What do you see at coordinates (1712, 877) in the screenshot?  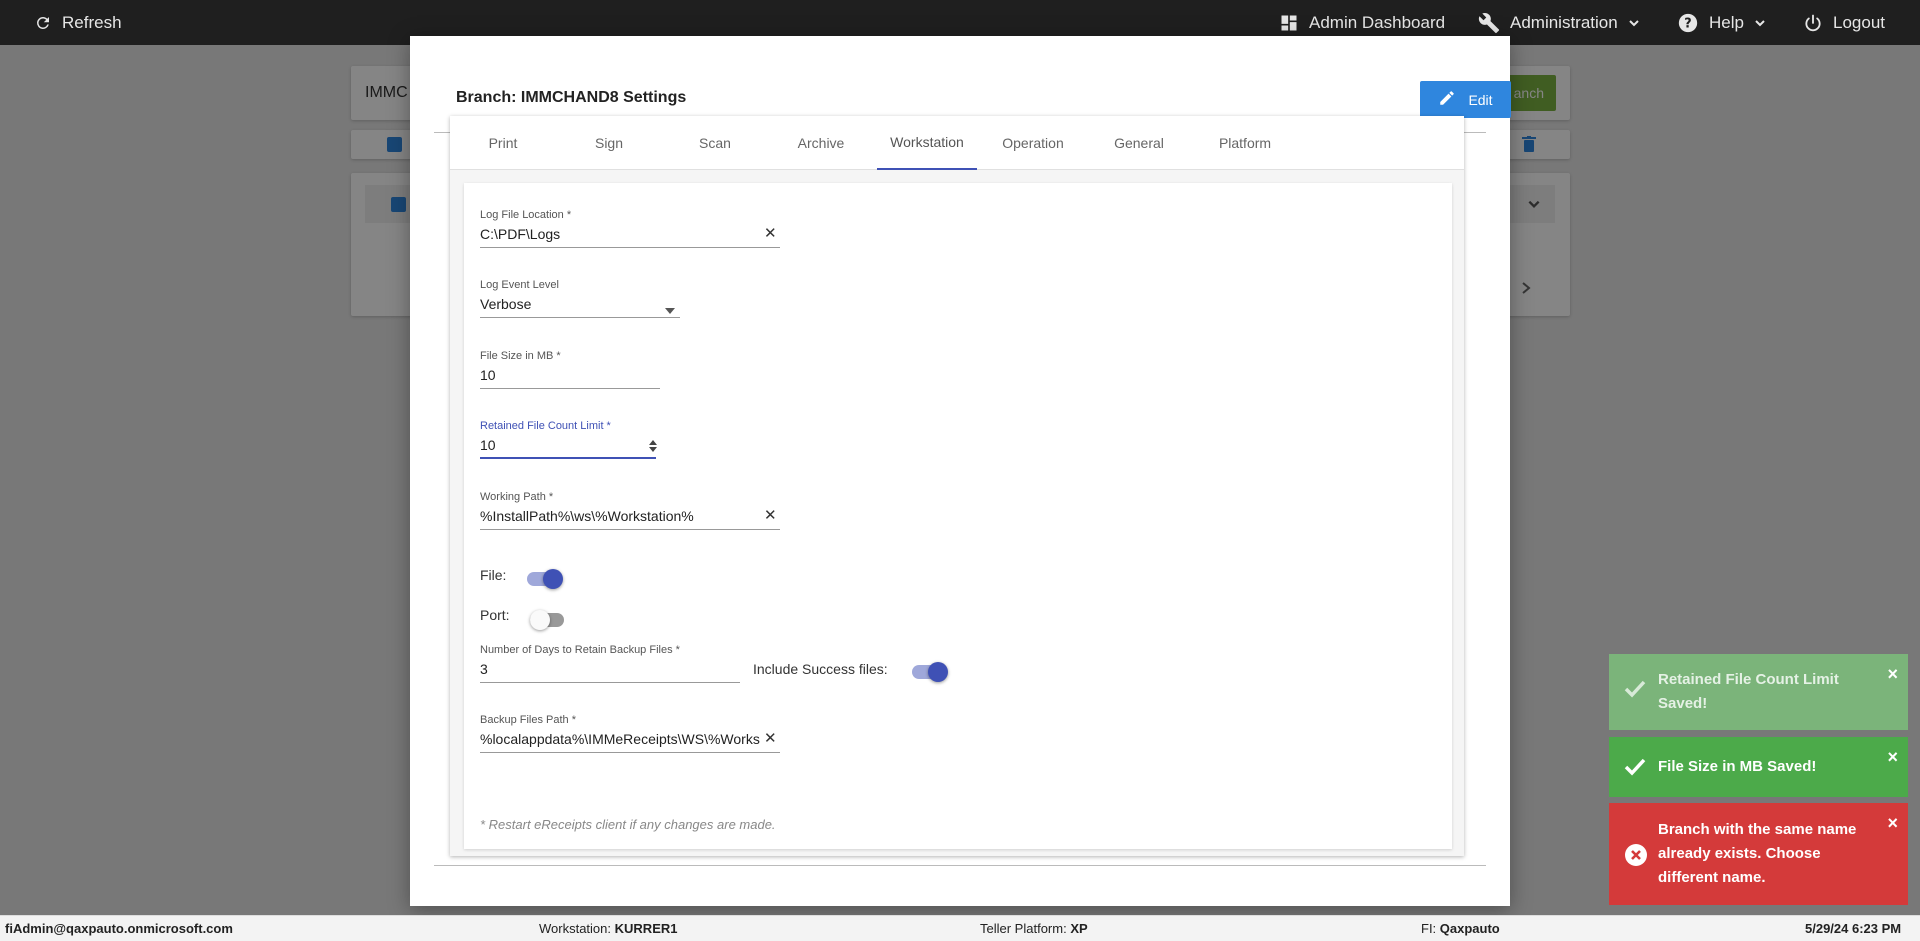 I see `toast-line: different name.` at bounding box center [1712, 877].